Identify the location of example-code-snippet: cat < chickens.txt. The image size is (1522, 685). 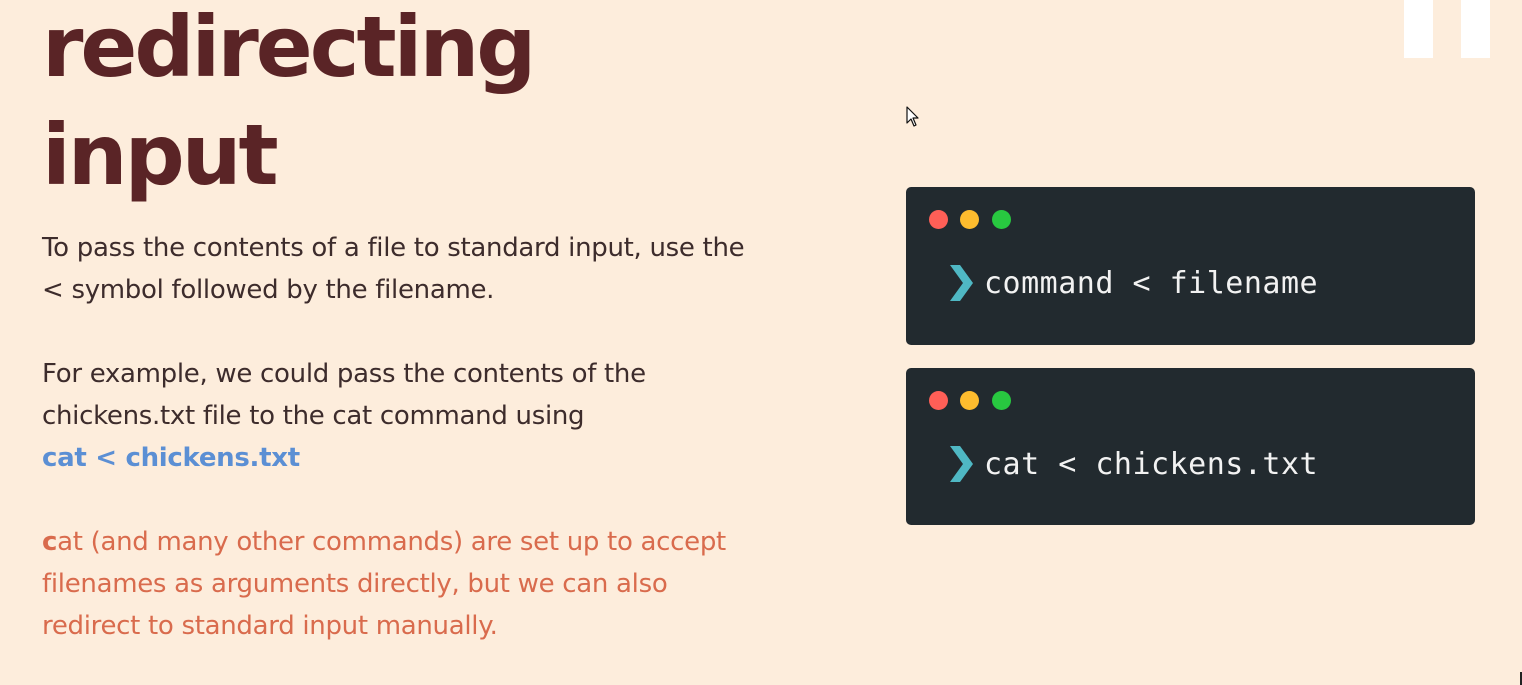
(171, 458).